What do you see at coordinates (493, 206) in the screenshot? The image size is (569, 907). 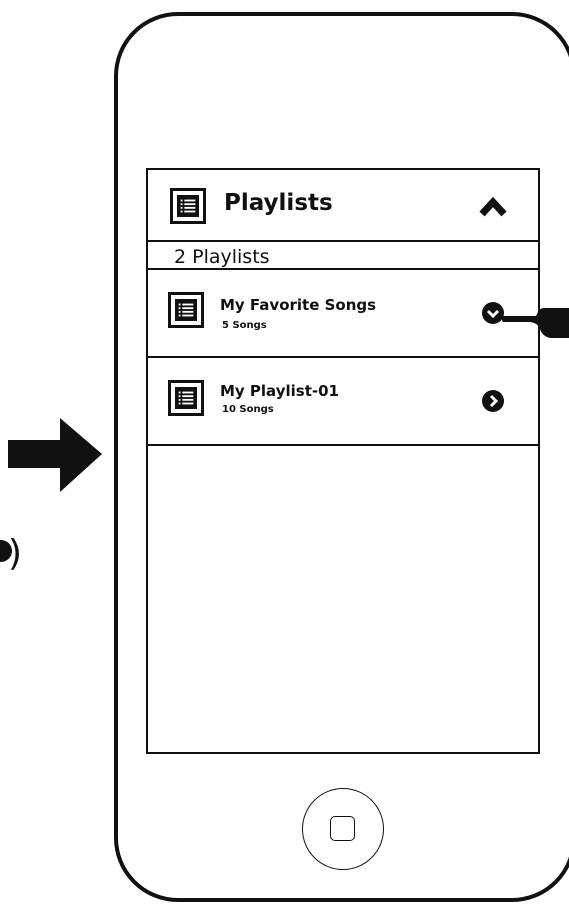 I see `chevron-up-icon` at bounding box center [493, 206].